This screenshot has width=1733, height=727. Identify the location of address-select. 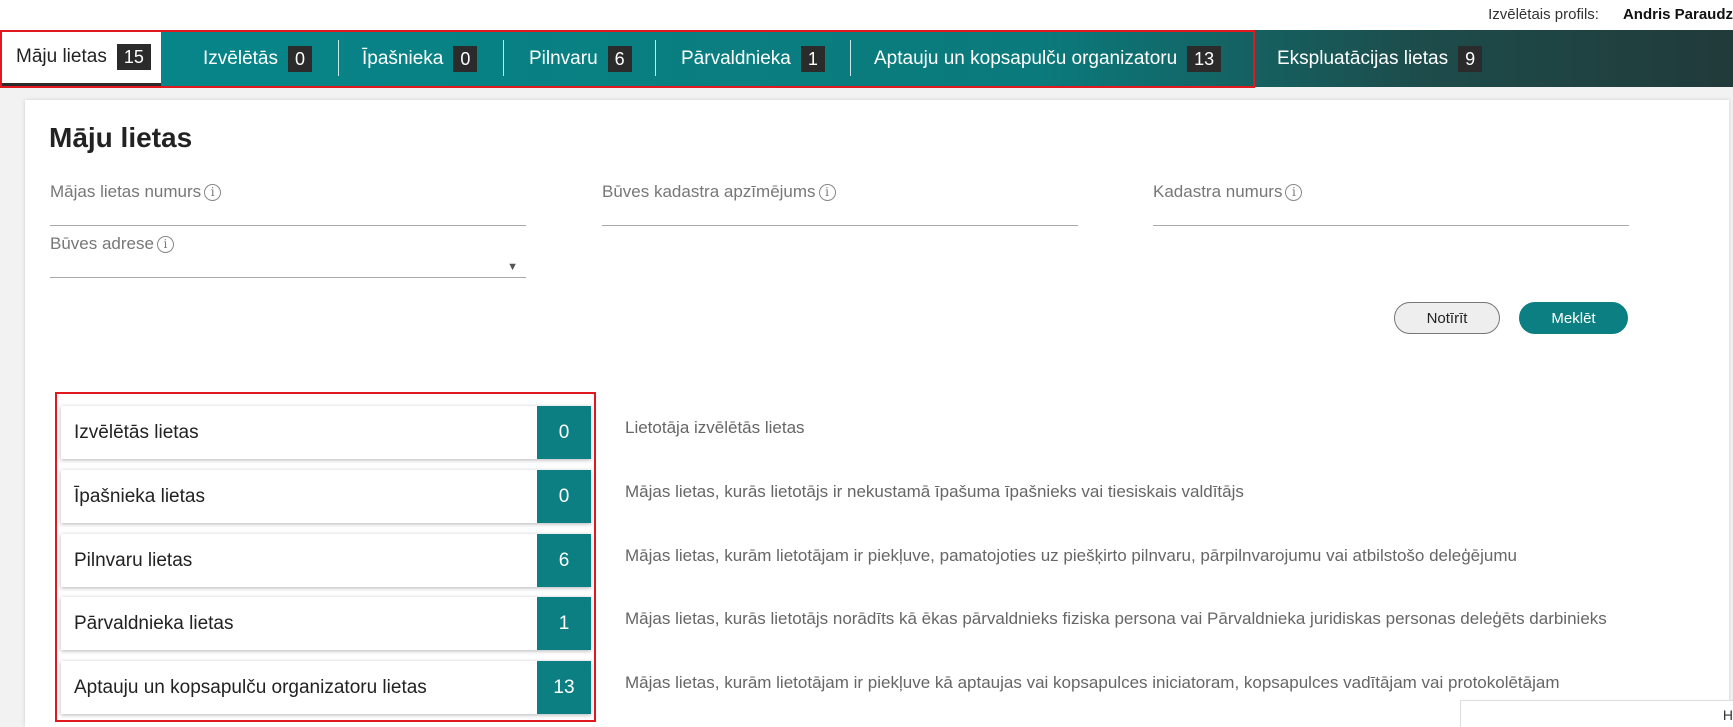
(288, 266).